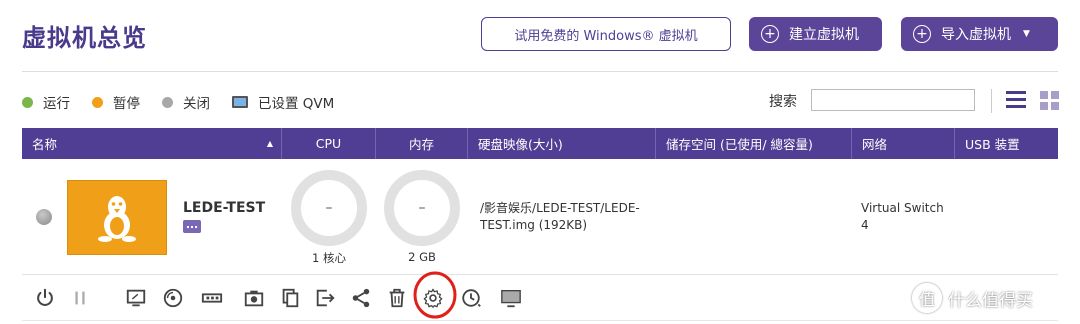 The image size is (1080, 324). What do you see at coordinates (196, 104) in the screenshot?
I see `legend-label: 关闭` at bounding box center [196, 104].